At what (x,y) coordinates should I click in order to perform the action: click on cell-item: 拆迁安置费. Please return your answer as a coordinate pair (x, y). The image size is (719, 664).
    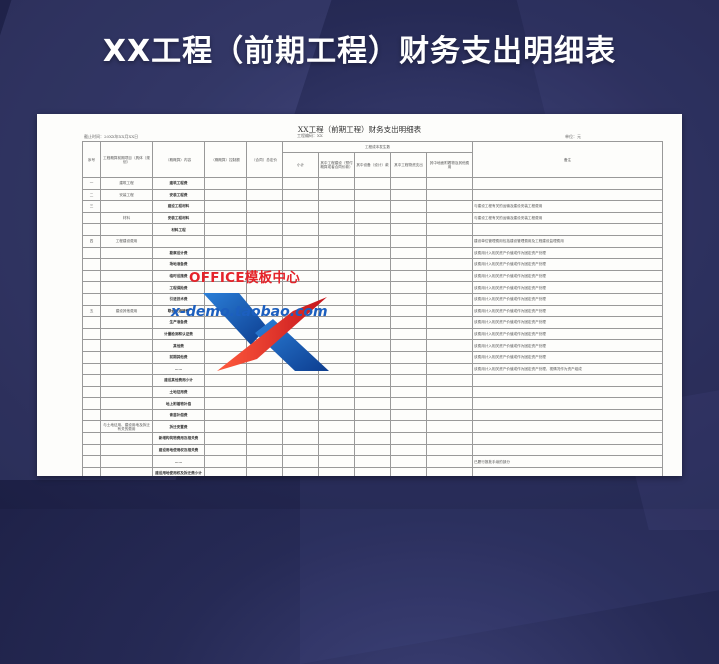
    Looking at the image, I should click on (178, 427).